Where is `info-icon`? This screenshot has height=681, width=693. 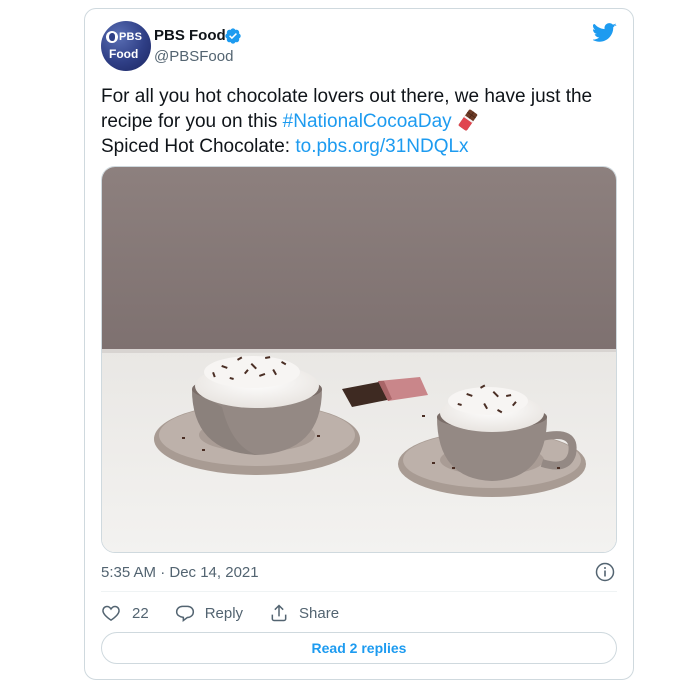
info-icon is located at coordinates (605, 572).